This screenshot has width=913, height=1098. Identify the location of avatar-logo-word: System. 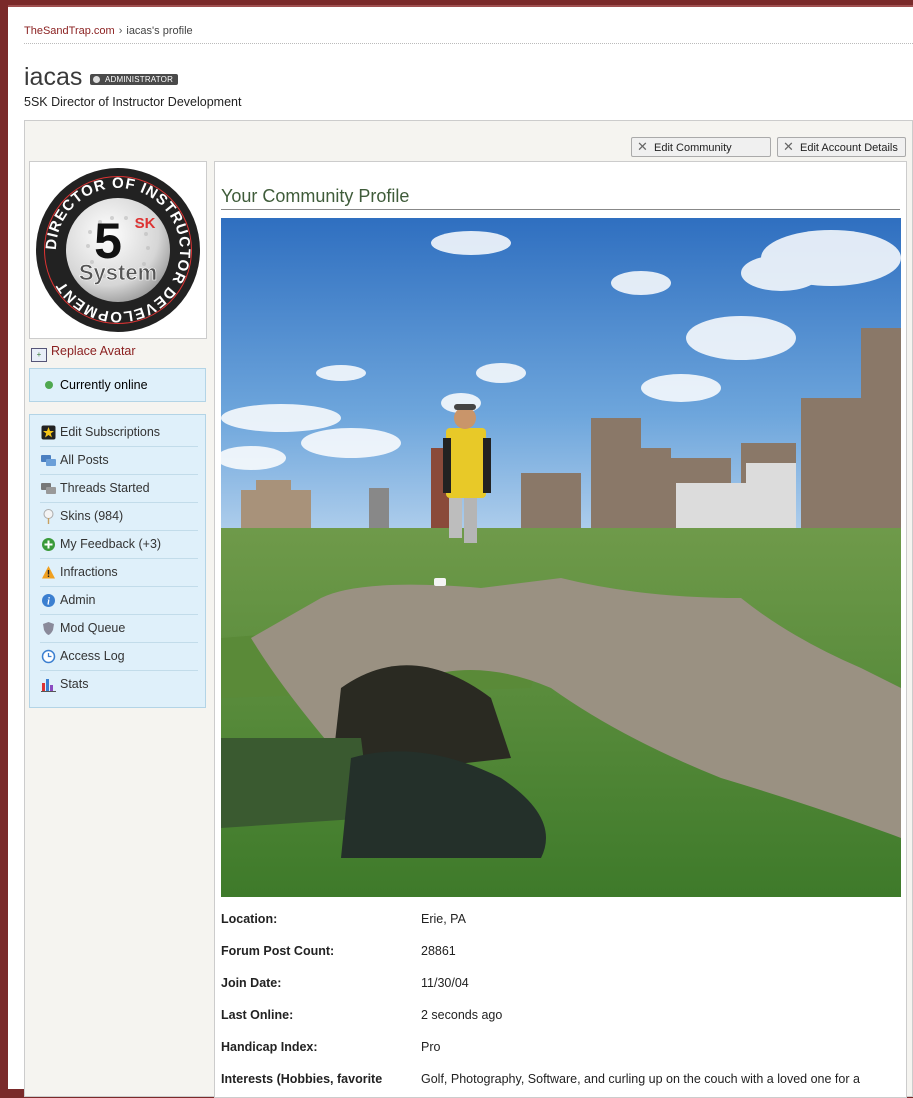
(118, 272).